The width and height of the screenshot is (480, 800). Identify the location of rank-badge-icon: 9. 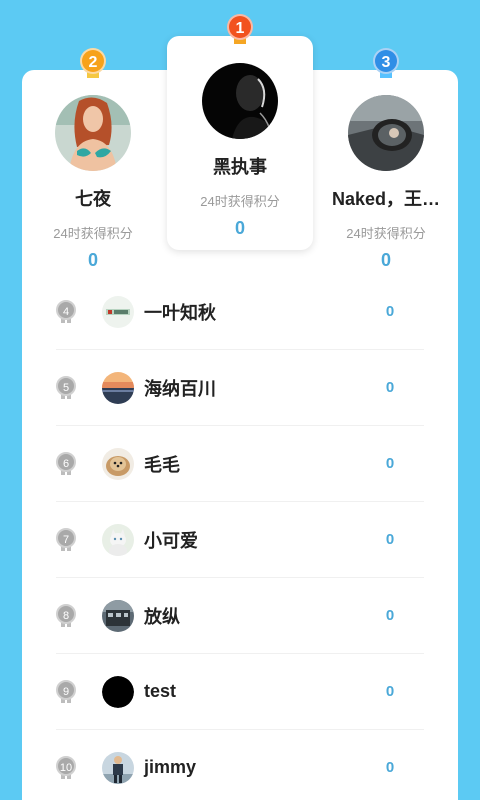
(66, 691).